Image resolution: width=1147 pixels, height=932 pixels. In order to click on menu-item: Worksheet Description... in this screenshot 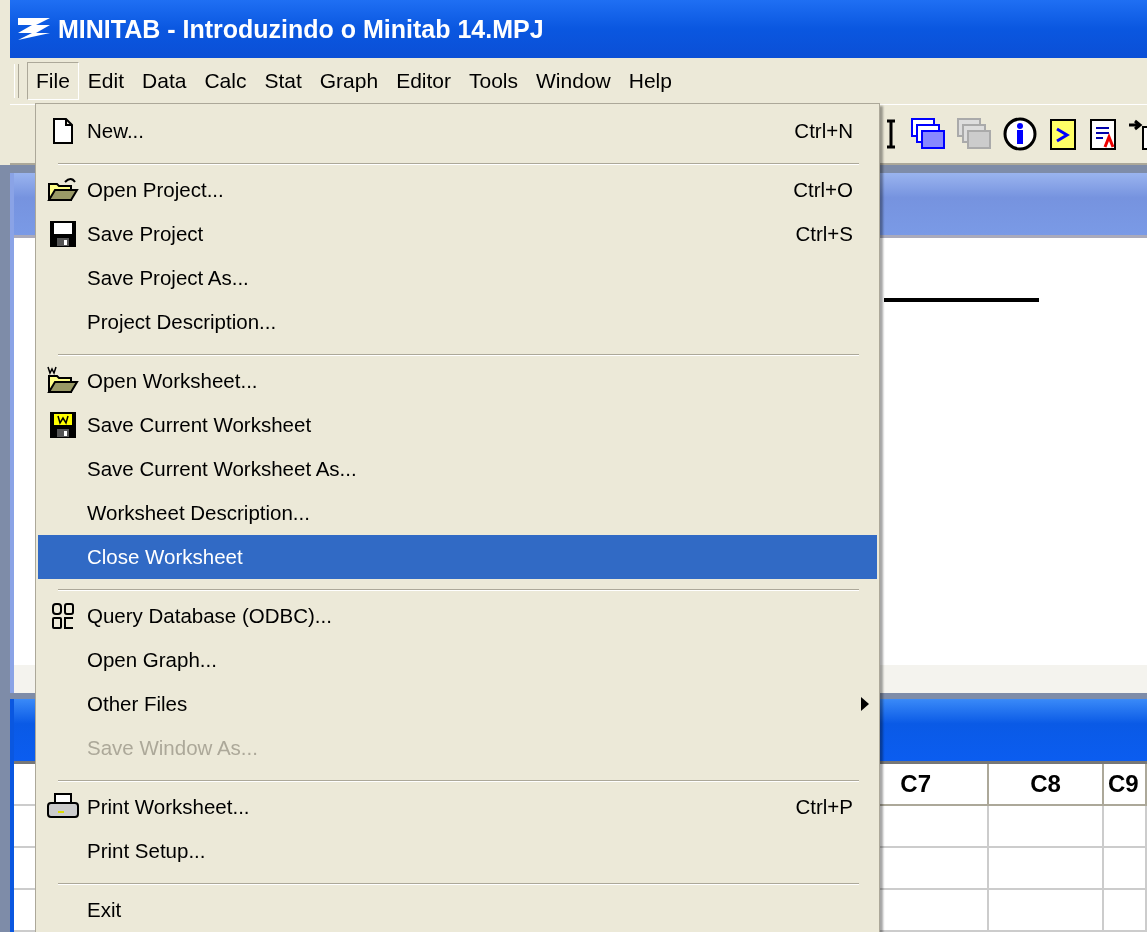, I will do `click(457, 513)`.